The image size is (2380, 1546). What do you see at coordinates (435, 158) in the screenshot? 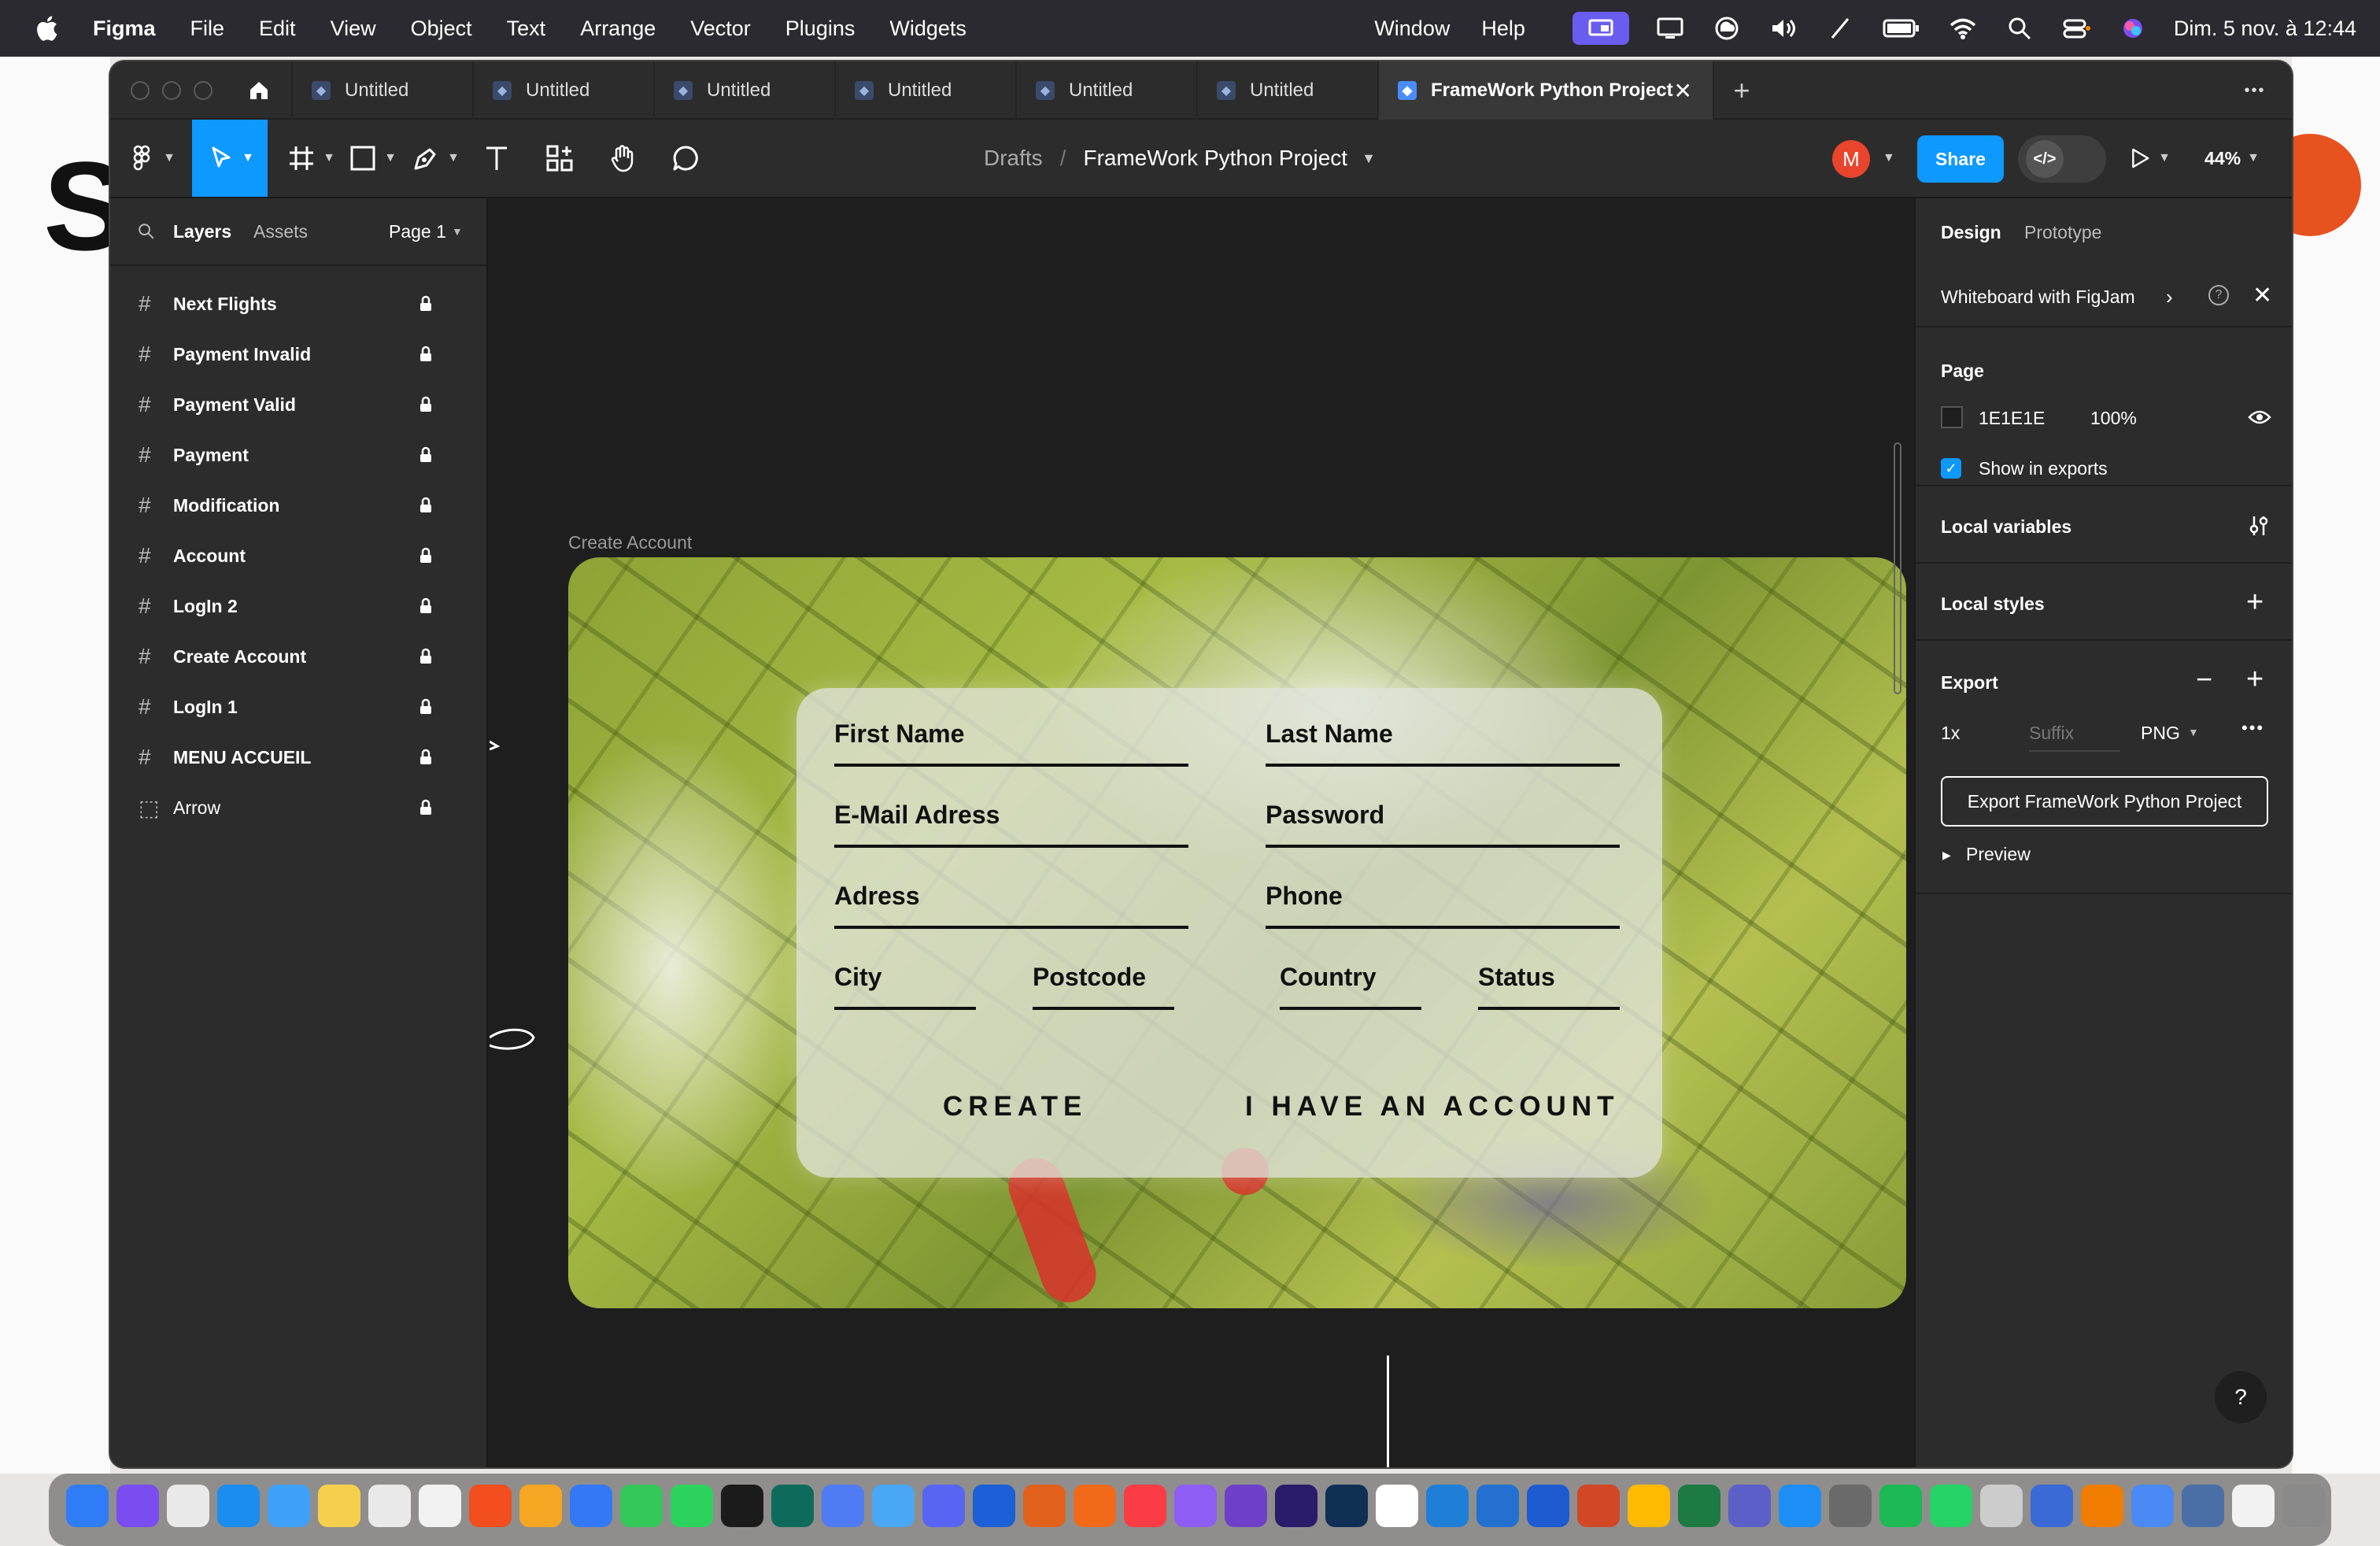
I see `pen-tool: ▼` at bounding box center [435, 158].